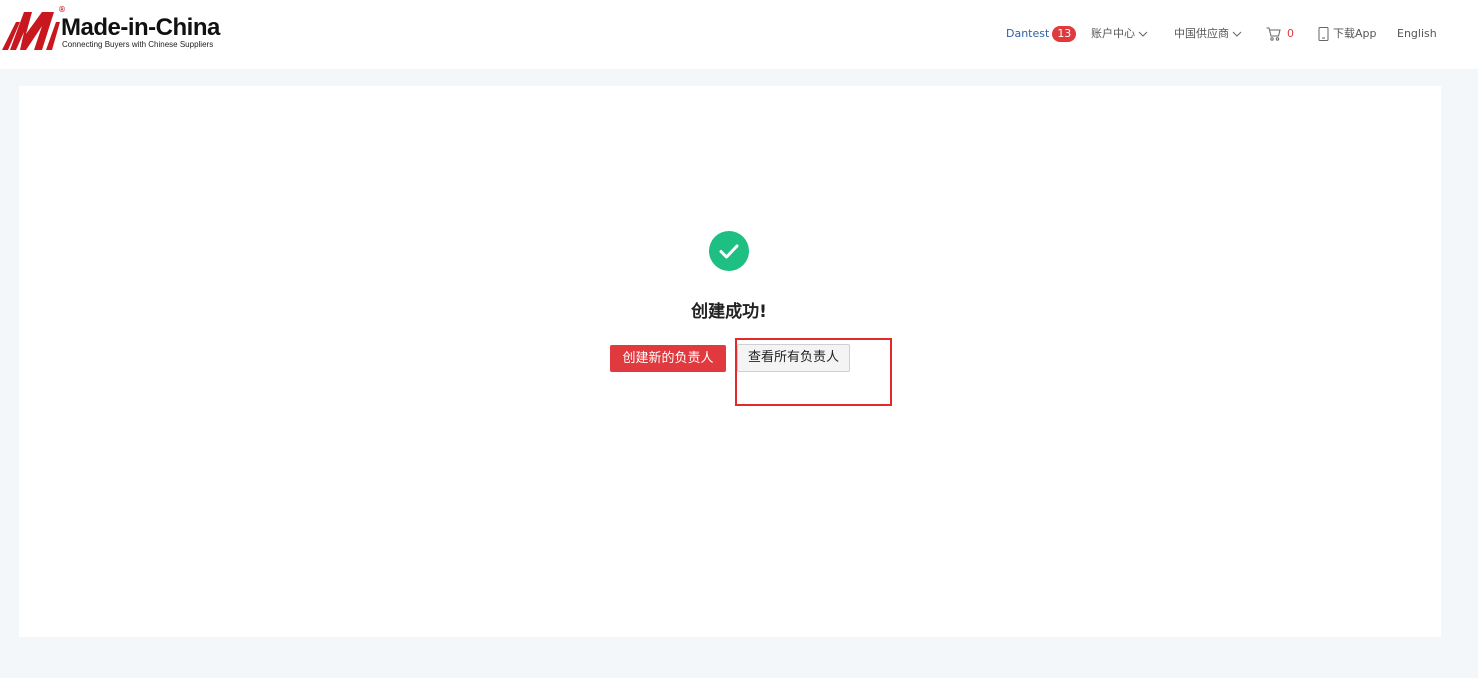 The height and width of the screenshot is (678, 1478). Describe the element at coordinates (62, 9) in the screenshot. I see `registered-mark: ®` at that location.